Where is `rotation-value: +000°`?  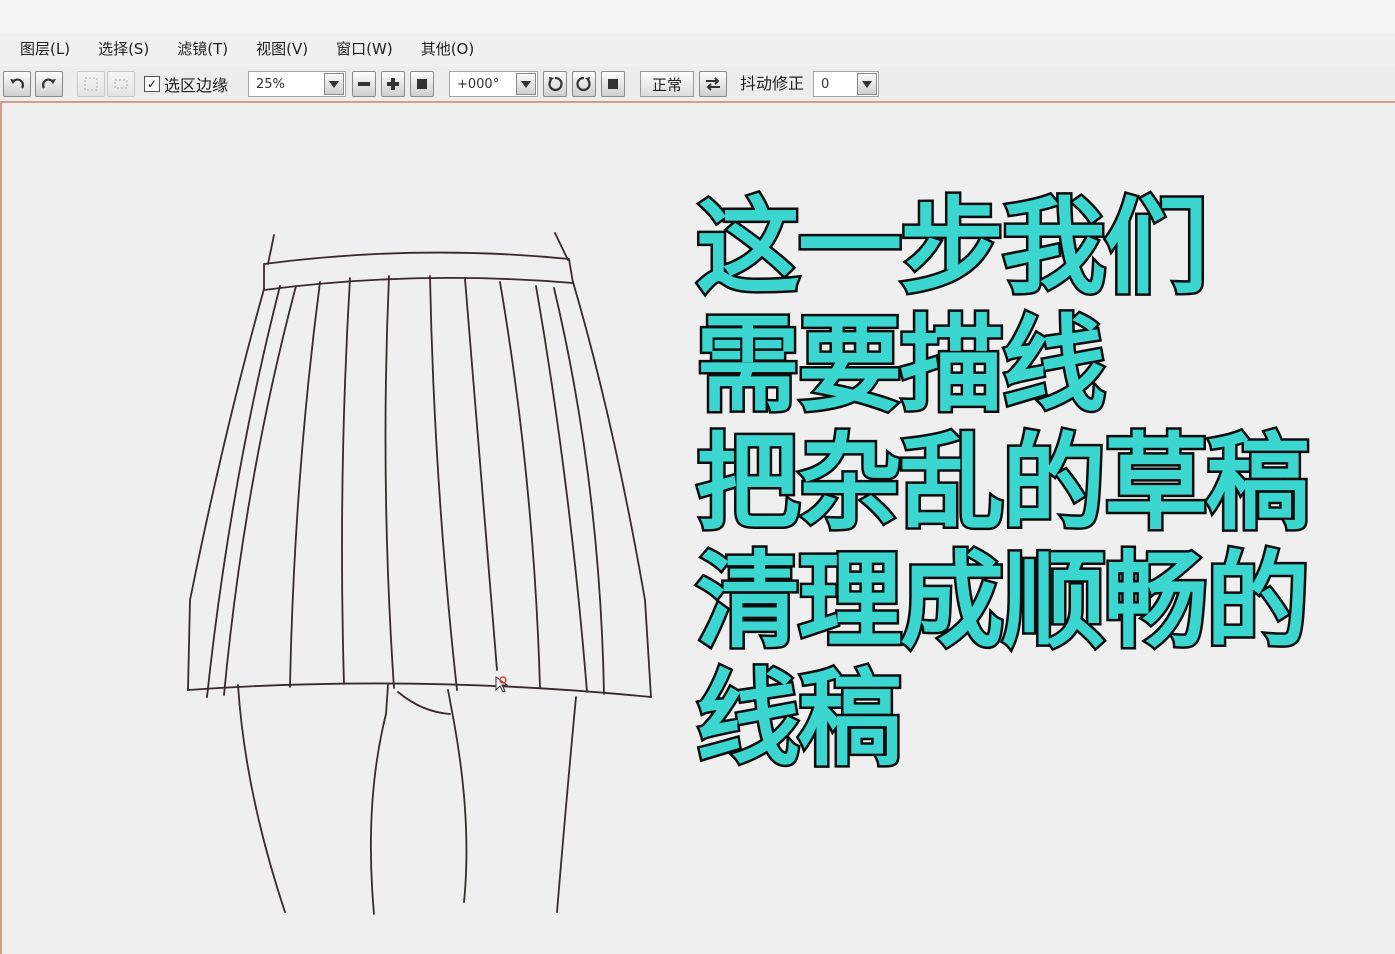
rotation-value: +000° is located at coordinates (478, 84).